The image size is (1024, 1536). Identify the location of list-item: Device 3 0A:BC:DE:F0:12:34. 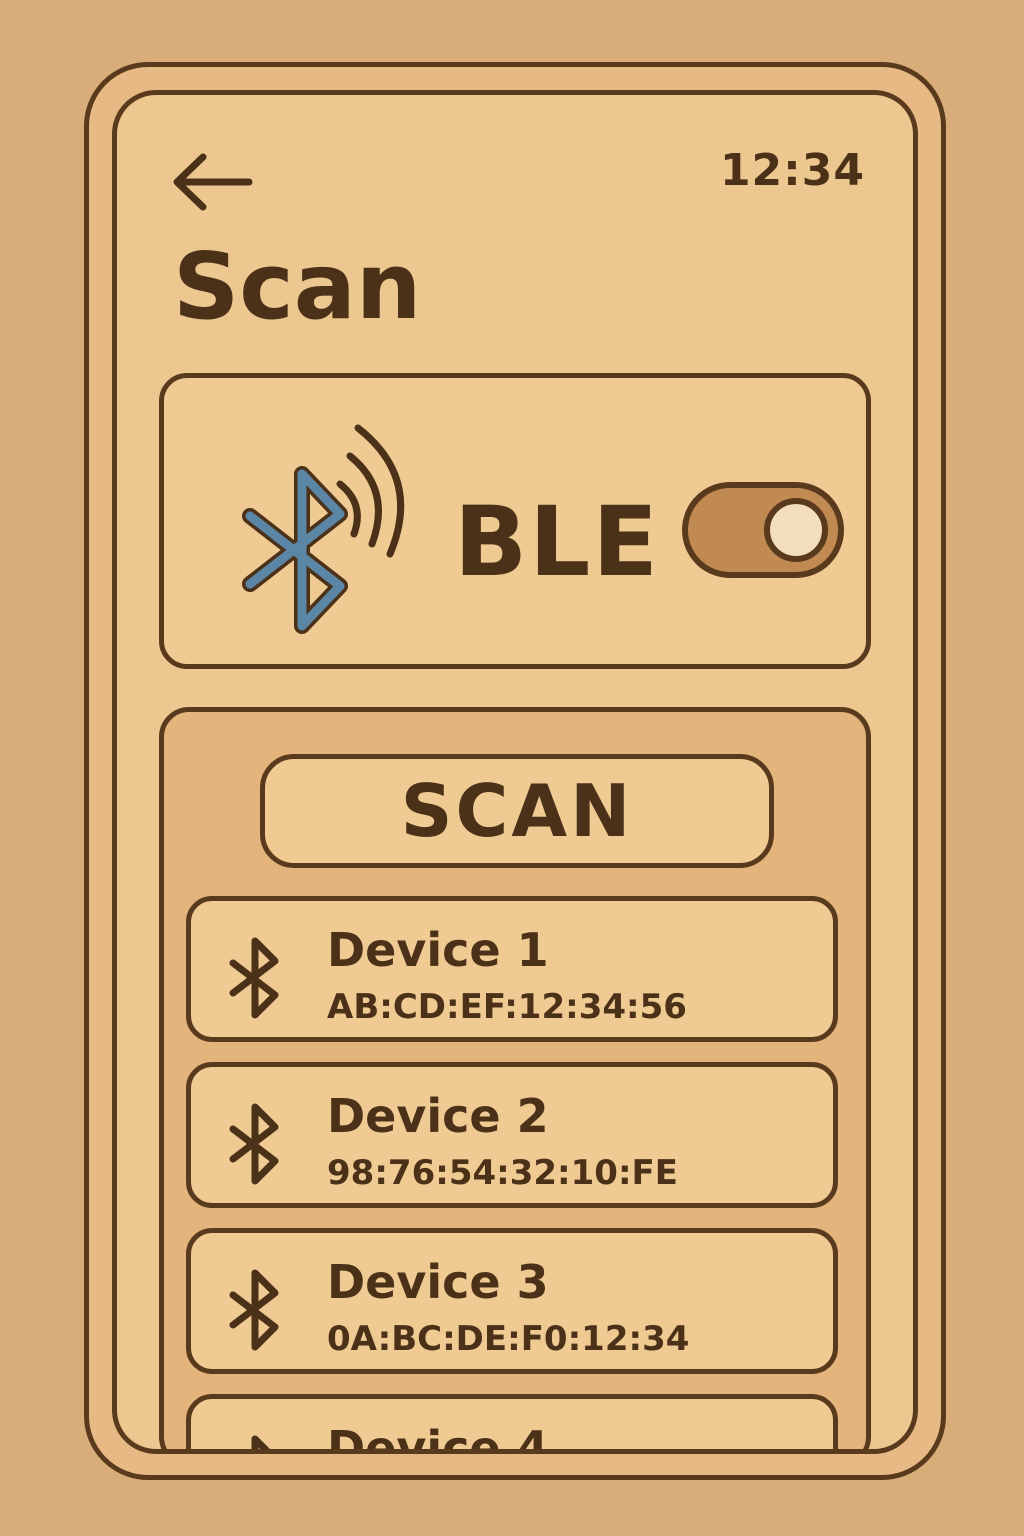
(512, 1301).